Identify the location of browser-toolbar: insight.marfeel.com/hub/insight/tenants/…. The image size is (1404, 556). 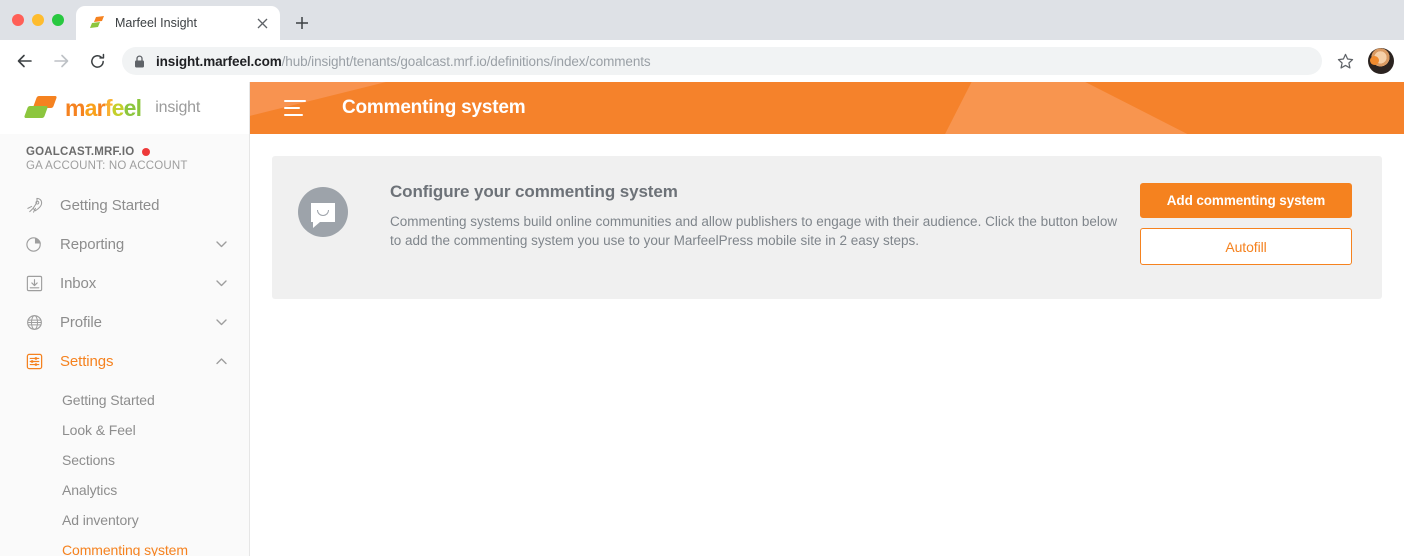
(702, 61).